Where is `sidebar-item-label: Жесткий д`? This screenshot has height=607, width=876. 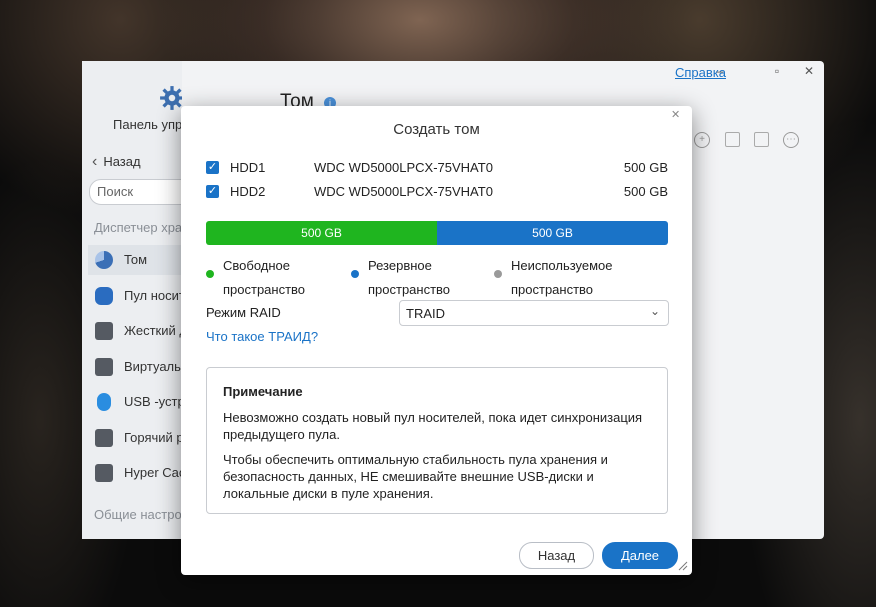
sidebar-item-label: Жесткий д is located at coordinates (153, 330).